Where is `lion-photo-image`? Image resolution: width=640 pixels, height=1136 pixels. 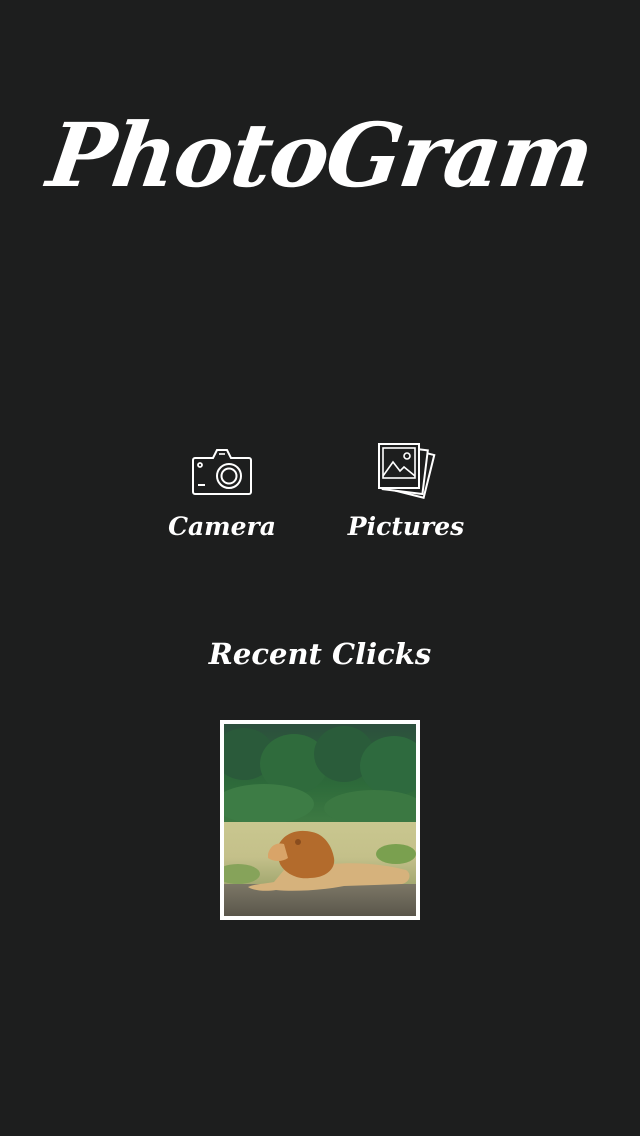 lion-photo-image is located at coordinates (320, 820).